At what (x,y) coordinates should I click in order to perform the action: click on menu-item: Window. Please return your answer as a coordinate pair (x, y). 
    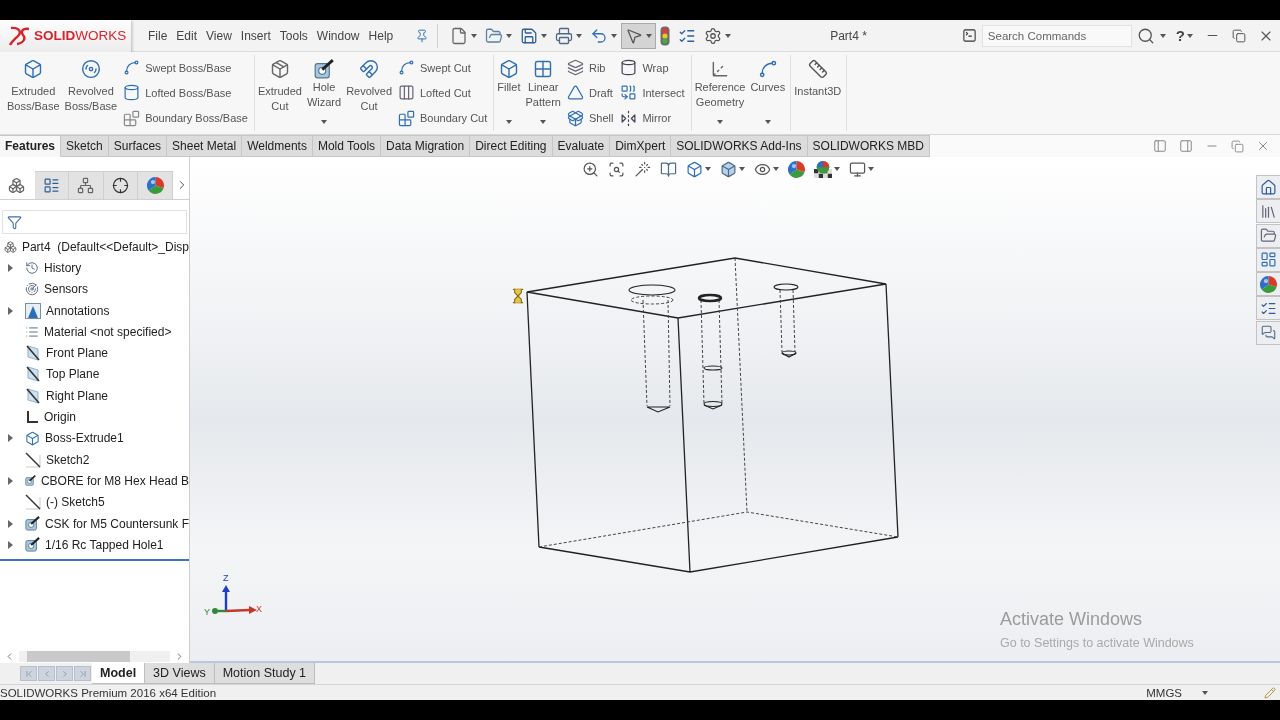
    Looking at the image, I should click on (338, 35).